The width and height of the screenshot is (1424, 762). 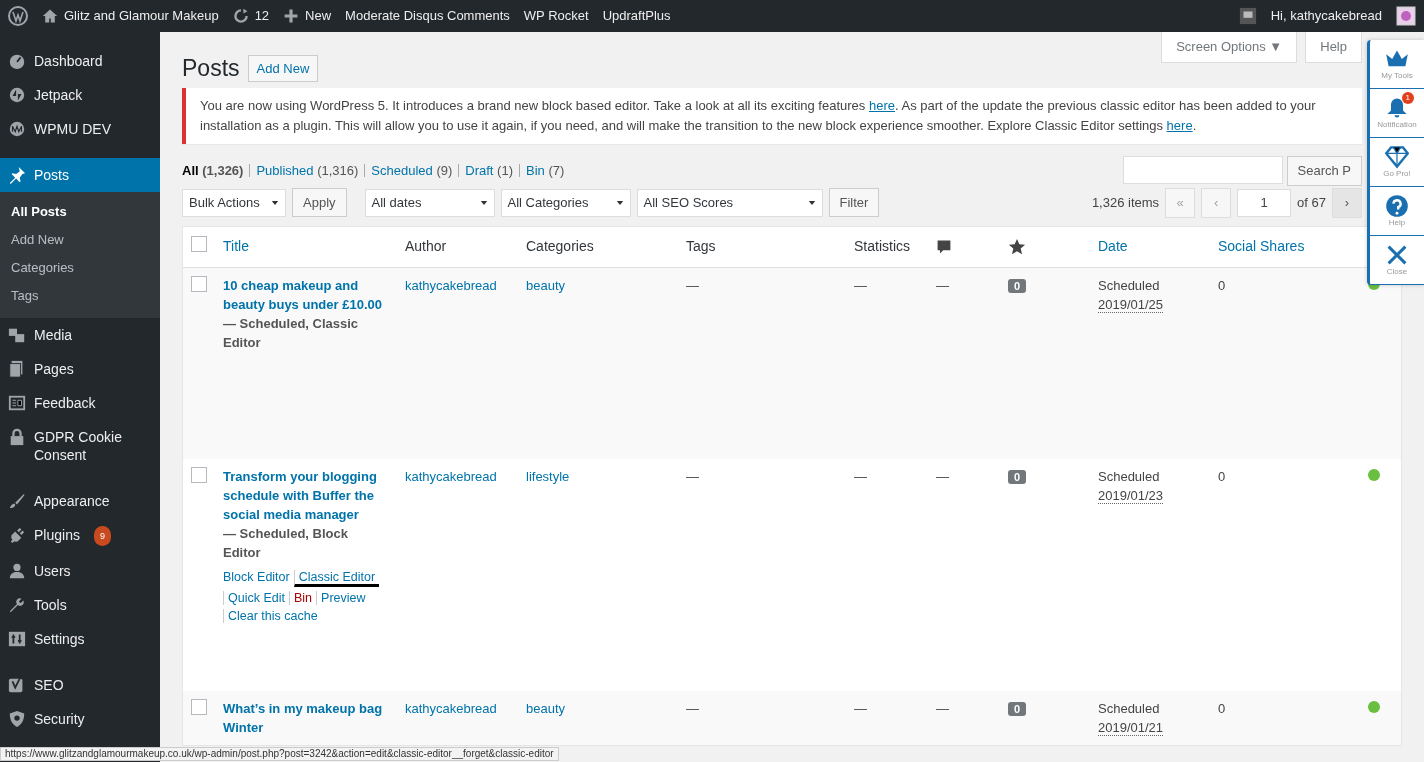 What do you see at coordinates (80, 129) in the screenshot?
I see `sidebar-menu-item: WPMU DEV` at bounding box center [80, 129].